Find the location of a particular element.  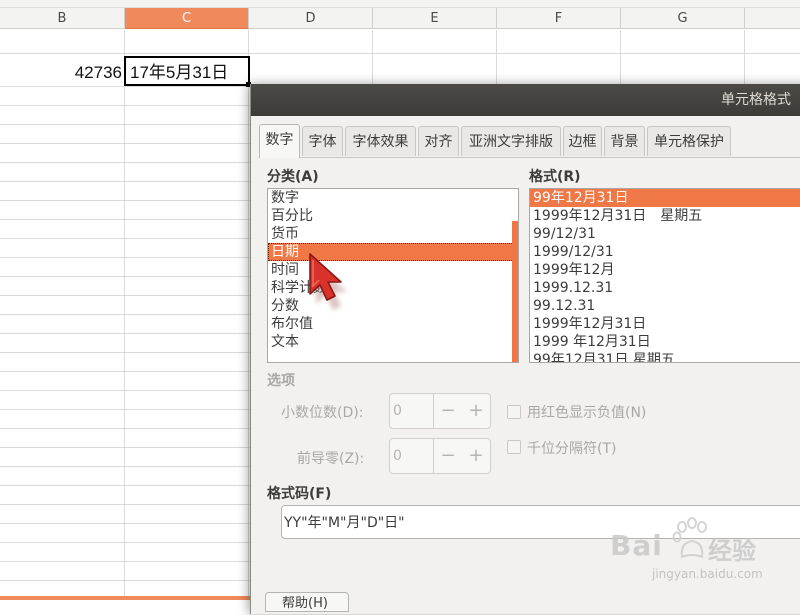

column-header-b: B is located at coordinates (62, 18).